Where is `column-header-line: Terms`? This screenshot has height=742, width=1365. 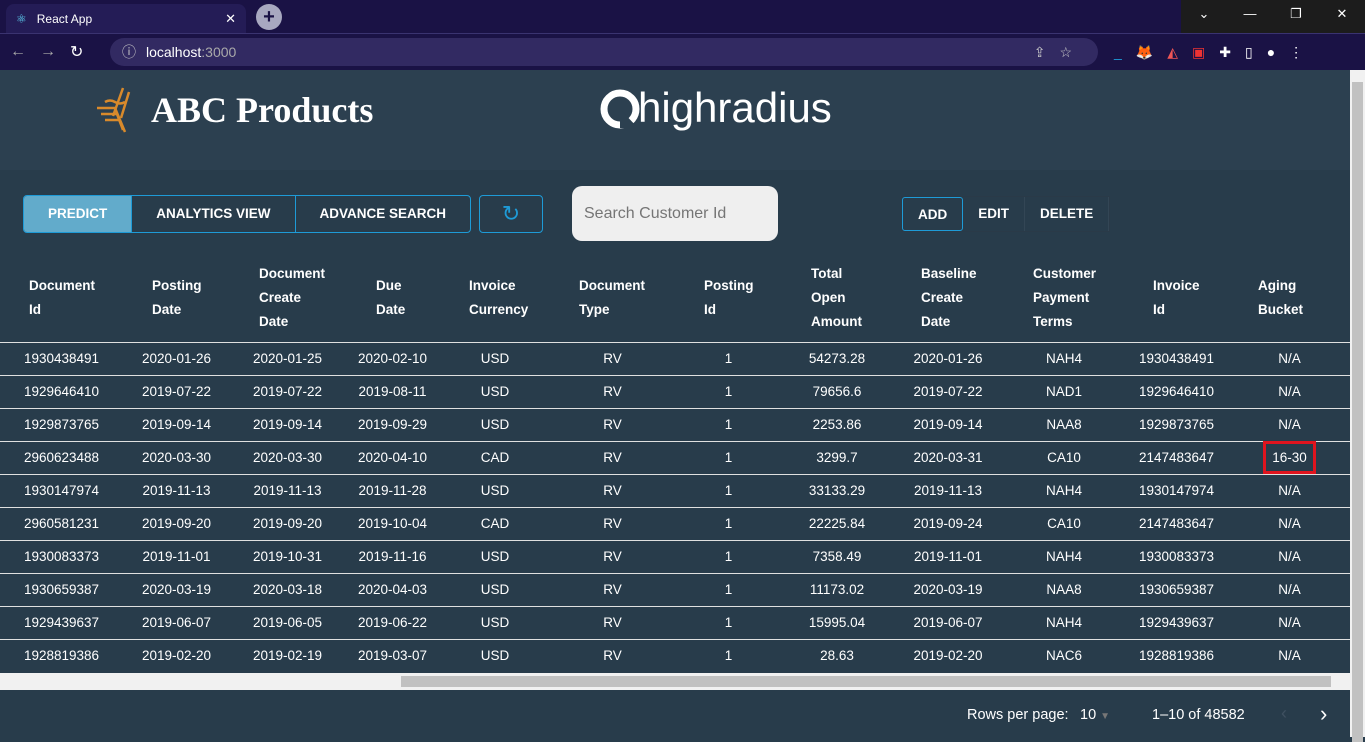 column-header-line: Terms is located at coordinates (1053, 321).